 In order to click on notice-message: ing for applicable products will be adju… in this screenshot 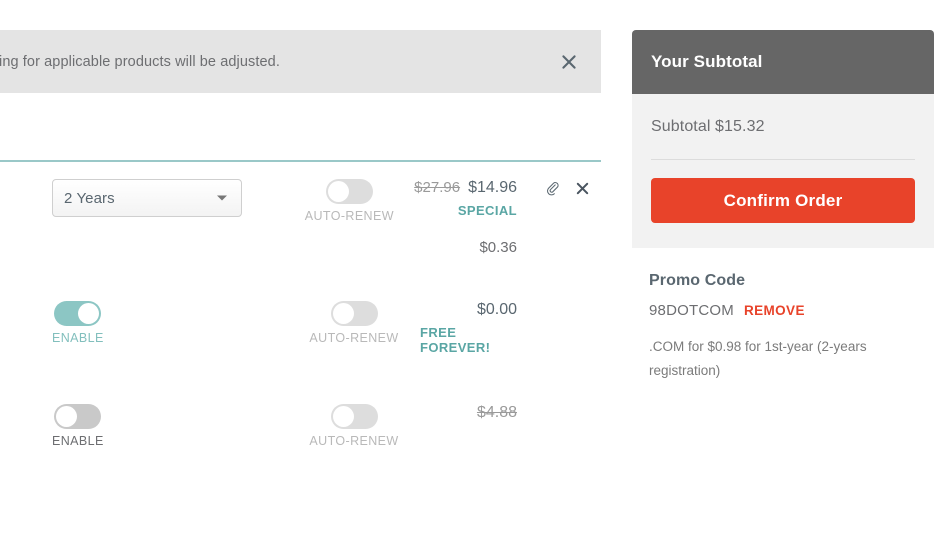, I will do `click(140, 61)`.